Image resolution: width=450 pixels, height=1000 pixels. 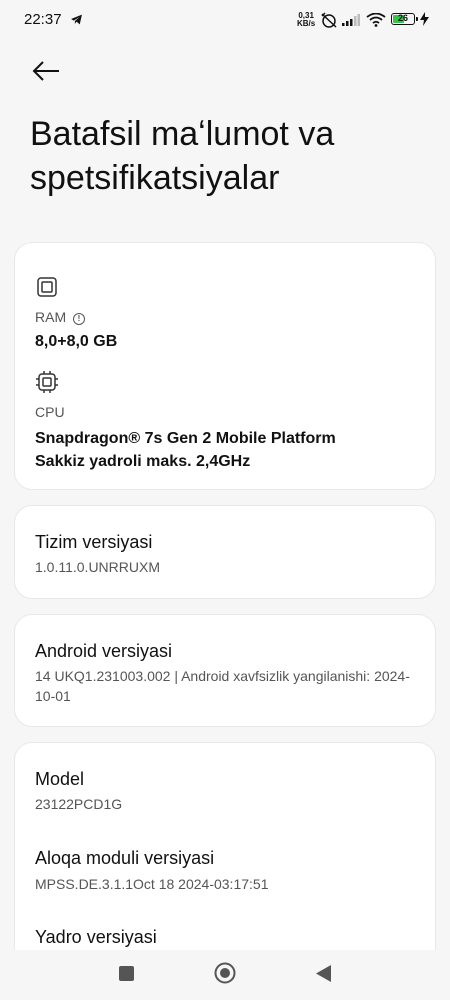 I want to click on network-speed-unit: KB/s, so click(x=306, y=23).